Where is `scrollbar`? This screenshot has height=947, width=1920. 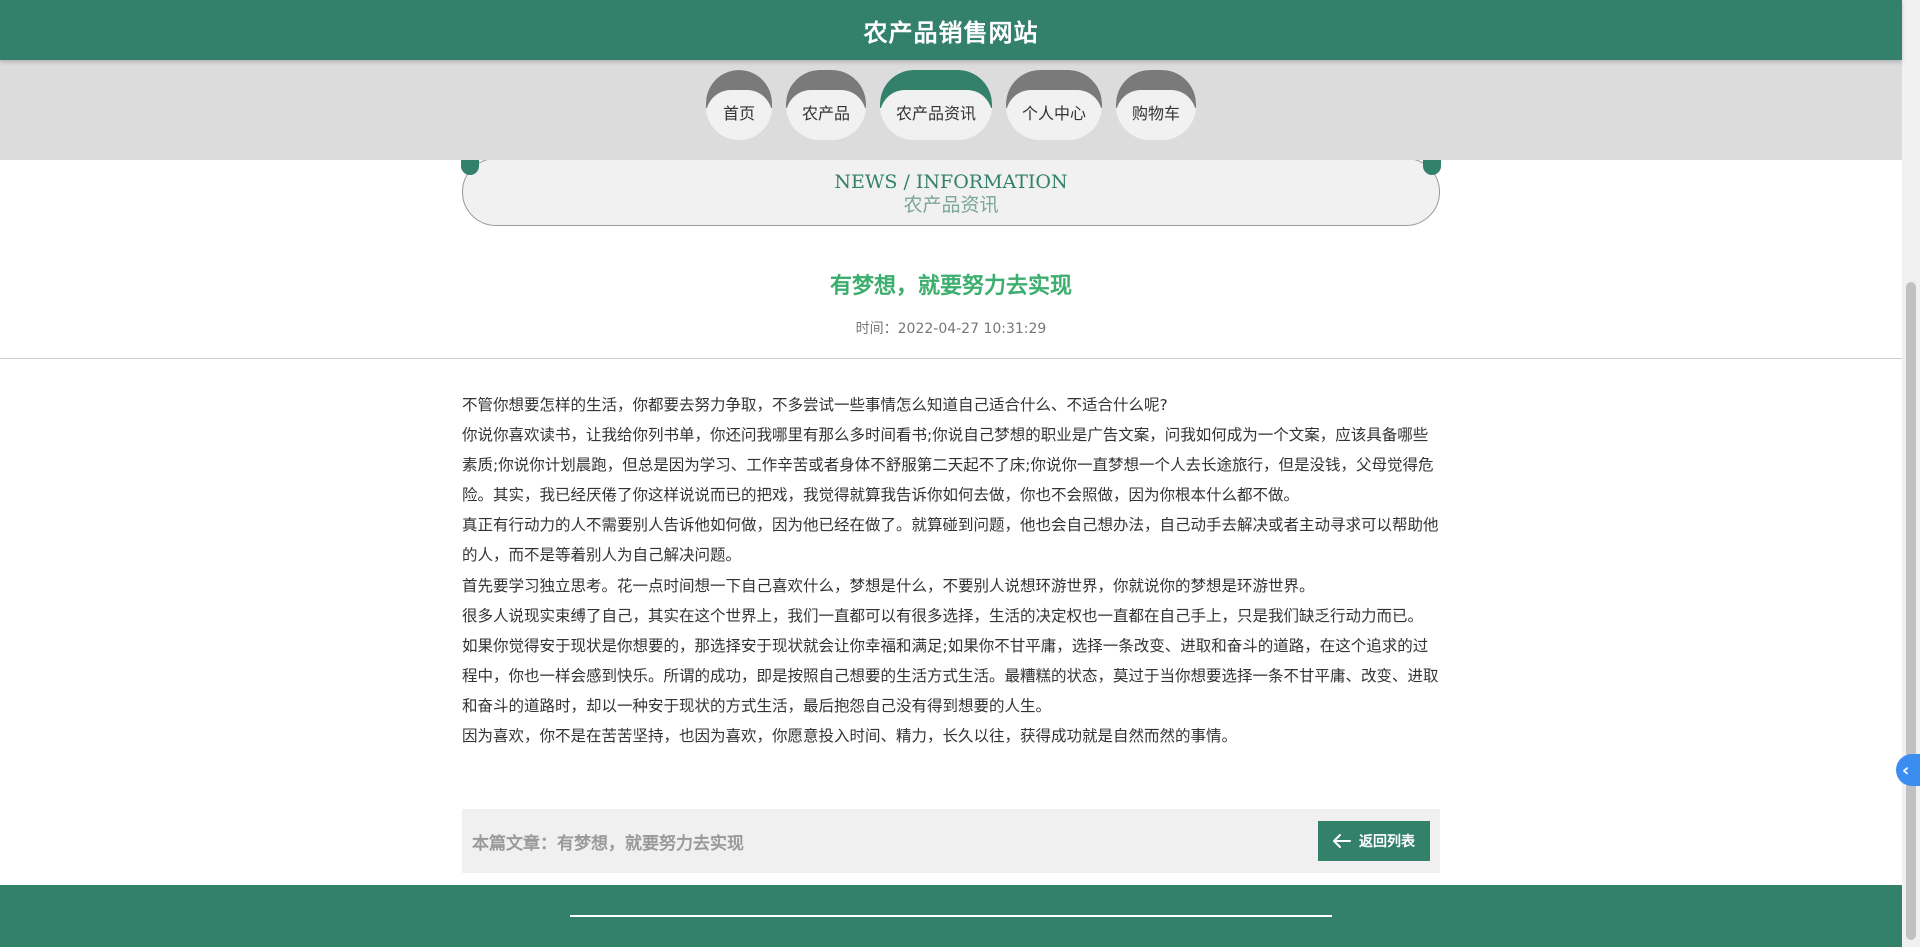 scrollbar is located at coordinates (1911, 473).